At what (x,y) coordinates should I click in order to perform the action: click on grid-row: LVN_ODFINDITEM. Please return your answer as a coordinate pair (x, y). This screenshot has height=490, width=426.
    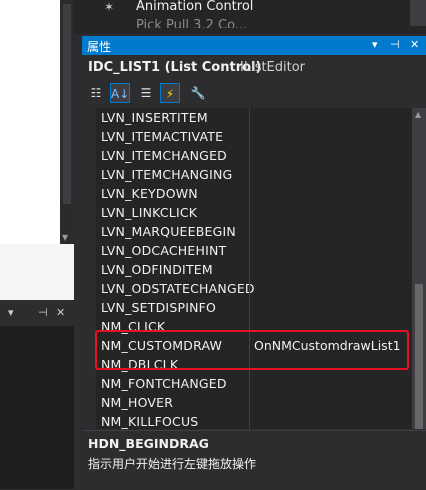
    Looking at the image, I should click on (254, 269).